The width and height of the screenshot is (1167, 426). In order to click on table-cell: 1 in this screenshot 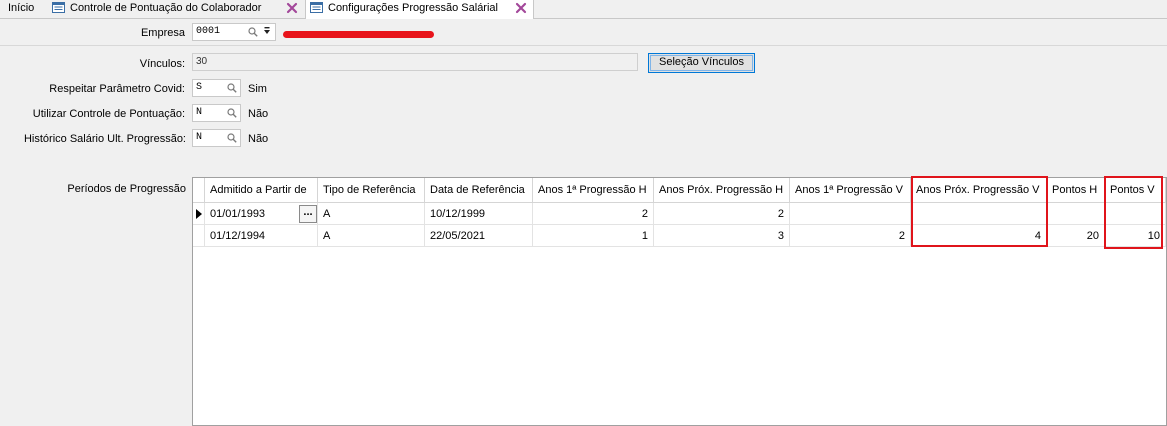, I will do `click(593, 236)`.